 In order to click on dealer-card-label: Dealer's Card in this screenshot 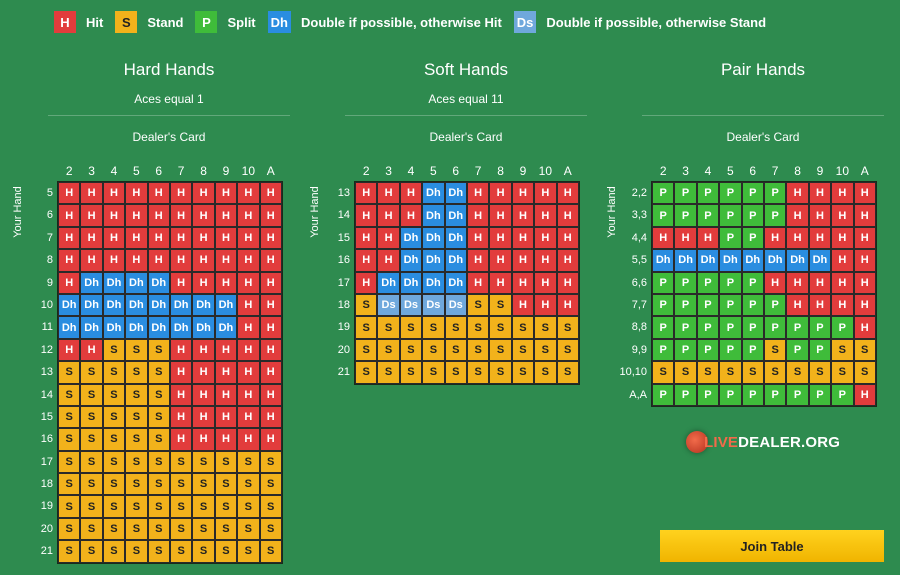, I will do `click(169, 137)`.